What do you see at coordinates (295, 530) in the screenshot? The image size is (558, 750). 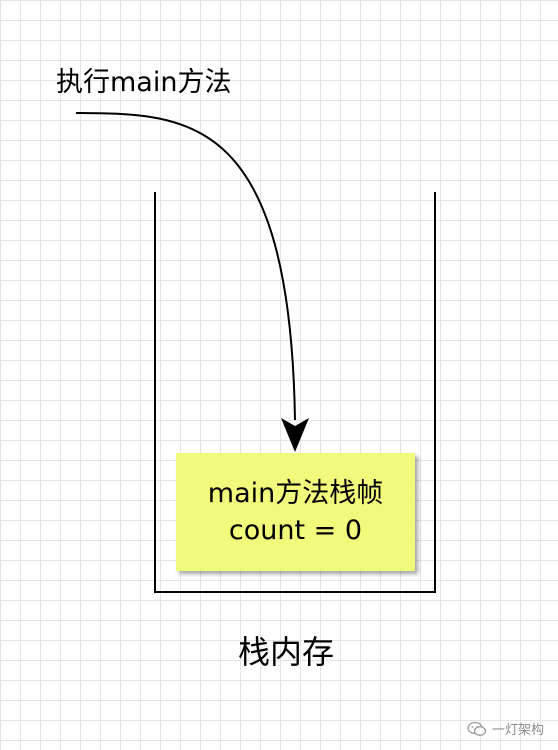 I see `stack-frame-variable: count = 0` at bounding box center [295, 530].